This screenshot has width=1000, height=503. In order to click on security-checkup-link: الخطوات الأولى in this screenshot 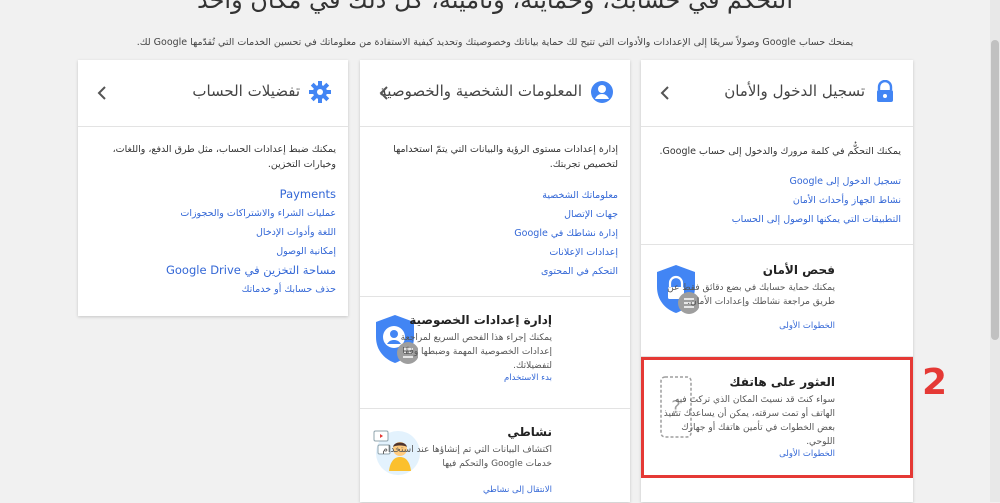, I will do `click(807, 326)`.